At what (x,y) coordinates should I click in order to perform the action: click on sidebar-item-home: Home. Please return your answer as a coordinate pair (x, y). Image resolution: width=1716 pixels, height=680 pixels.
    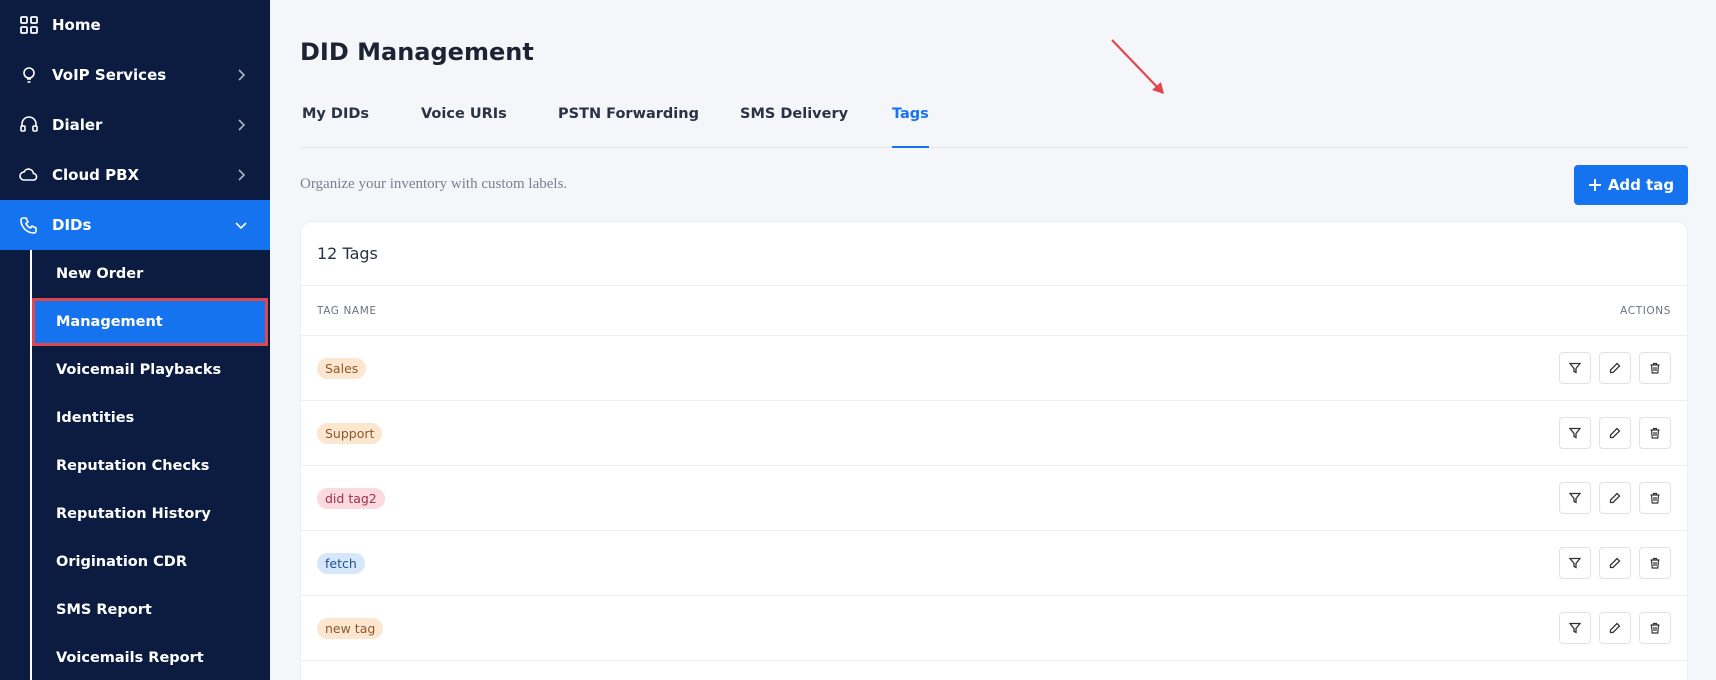
    Looking at the image, I should click on (135, 25).